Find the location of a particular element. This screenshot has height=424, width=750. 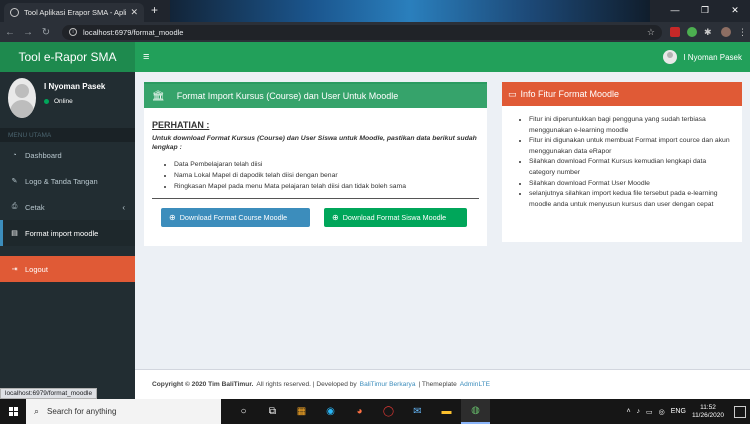

close-tab-icon: ✕ is located at coordinates (134, 12).